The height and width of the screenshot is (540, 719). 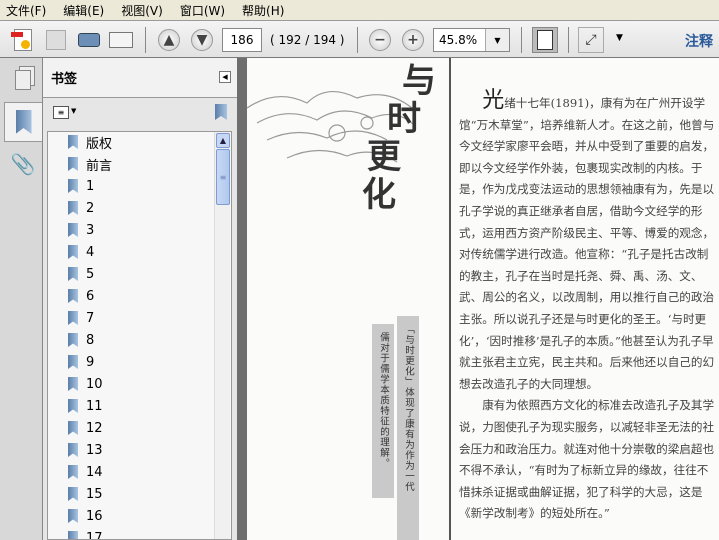 I want to click on bookmarks-icon, so click(x=23, y=122).